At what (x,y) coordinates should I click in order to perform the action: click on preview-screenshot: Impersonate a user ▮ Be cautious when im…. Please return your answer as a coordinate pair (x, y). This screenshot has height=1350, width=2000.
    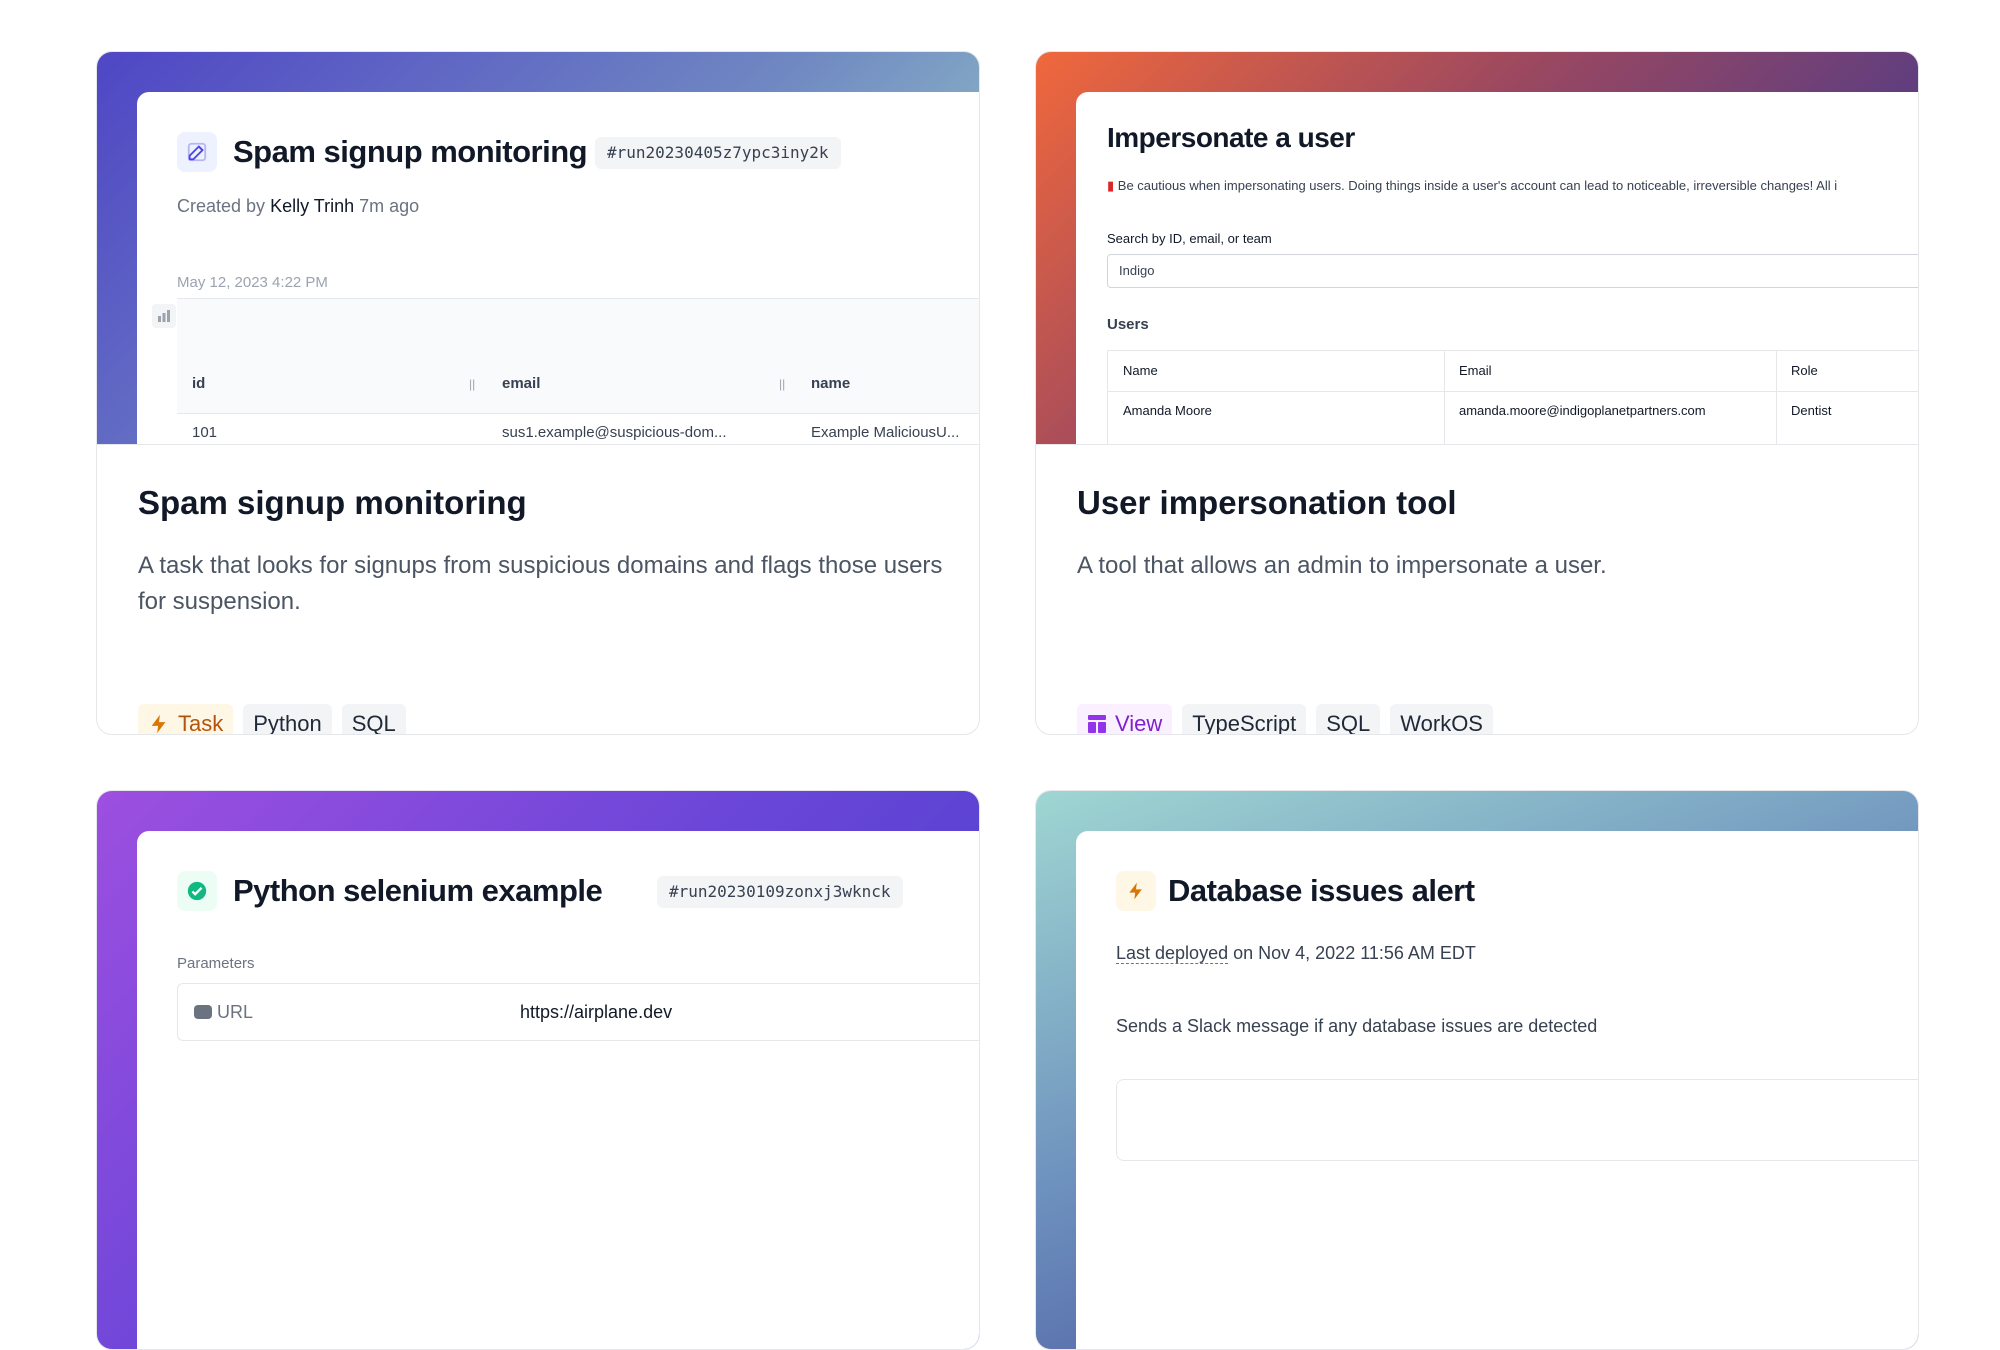
    Looking at the image, I should click on (1497, 268).